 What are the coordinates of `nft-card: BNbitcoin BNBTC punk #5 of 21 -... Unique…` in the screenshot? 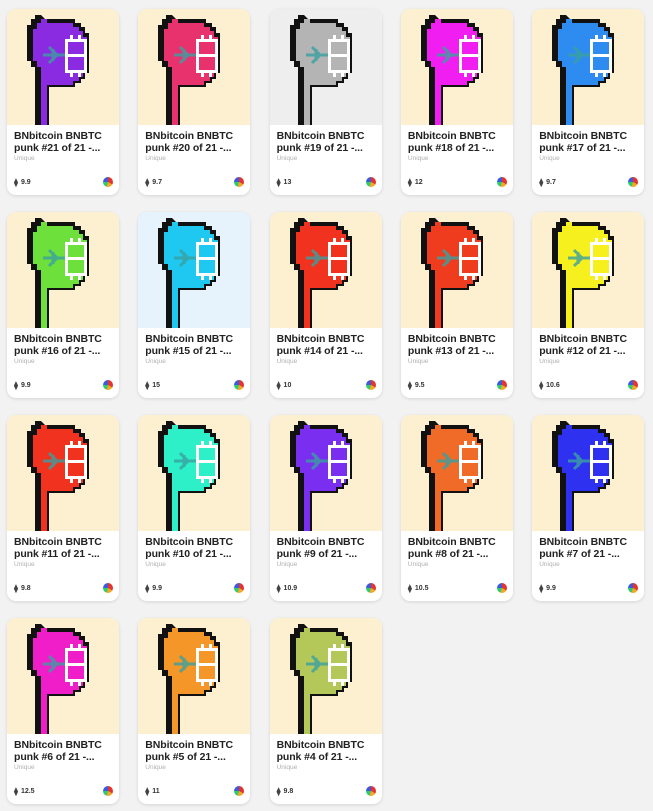 It's located at (194, 711).